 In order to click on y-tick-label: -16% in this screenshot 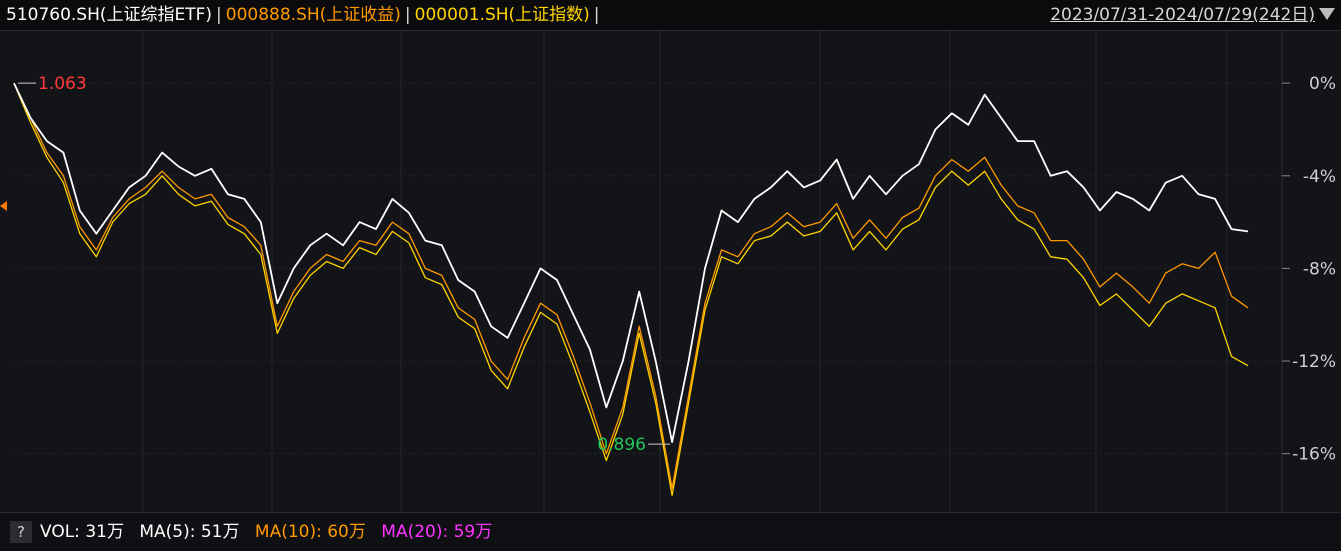, I will do `click(1314, 455)`.